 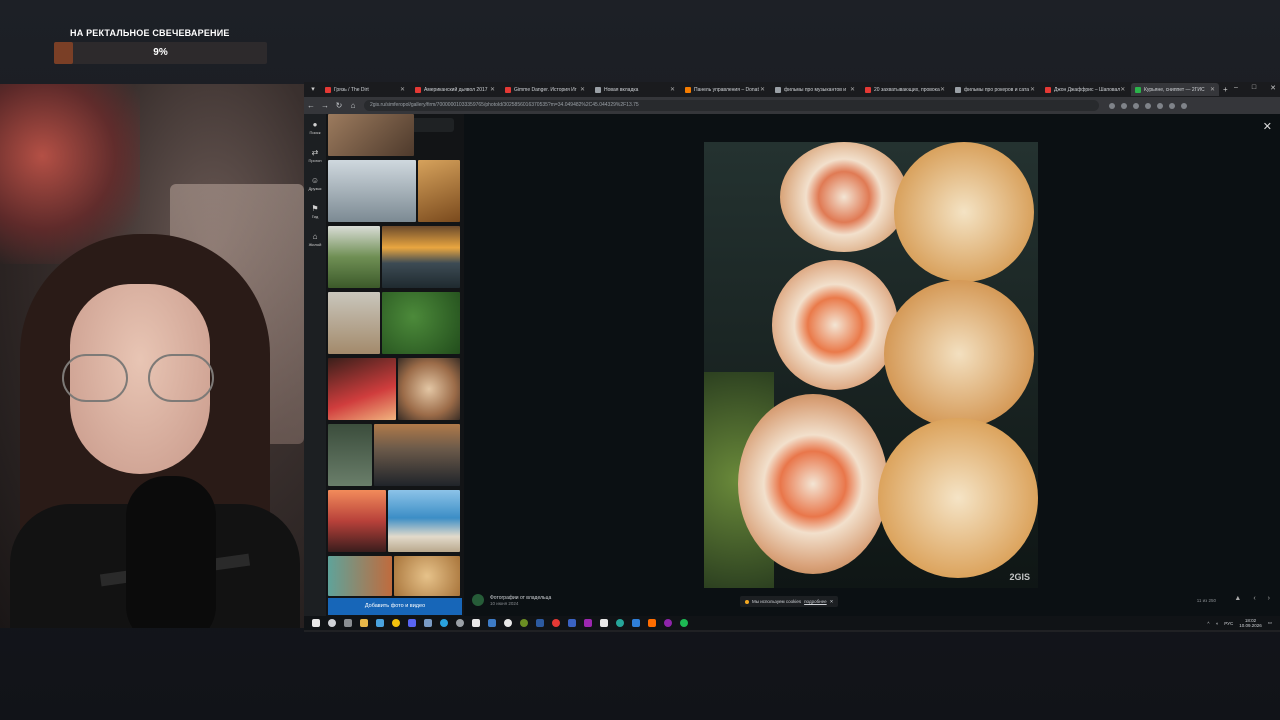 What do you see at coordinates (315, 124) in the screenshot?
I see `map-pin-icon: ●` at bounding box center [315, 124].